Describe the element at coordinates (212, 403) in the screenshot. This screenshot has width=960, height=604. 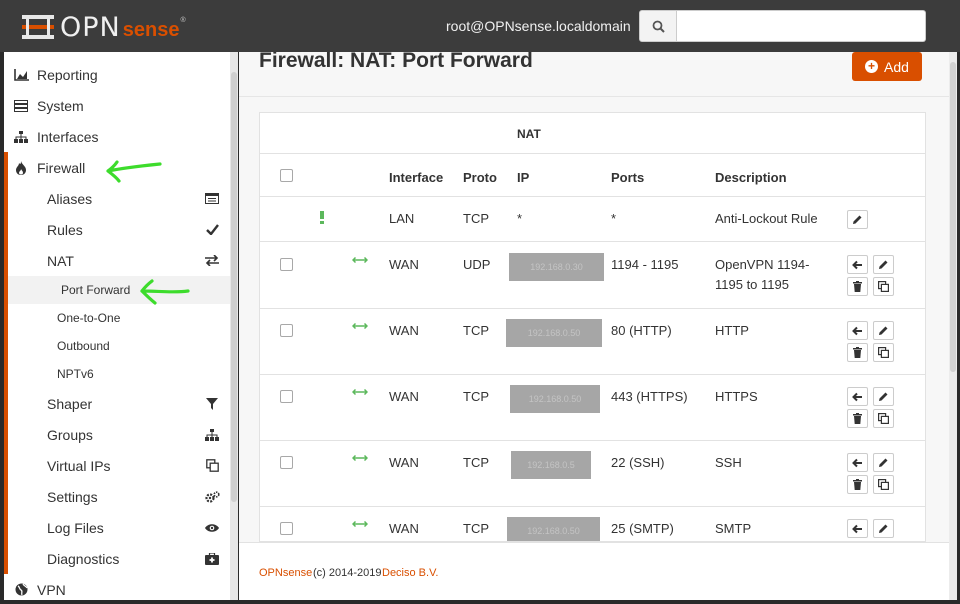
I see `filter-icon` at that location.